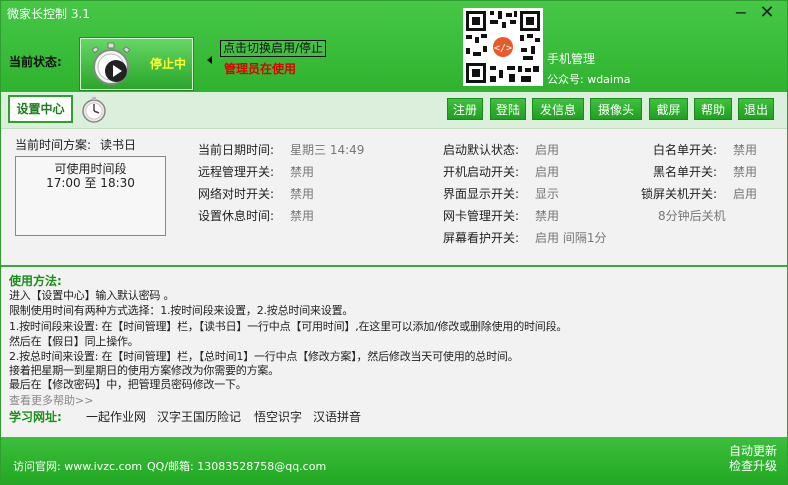 The height and width of the screenshot is (485, 788). What do you see at coordinates (753, 465) in the screenshot?
I see `check-upgrade-link: 检查升级` at bounding box center [753, 465].